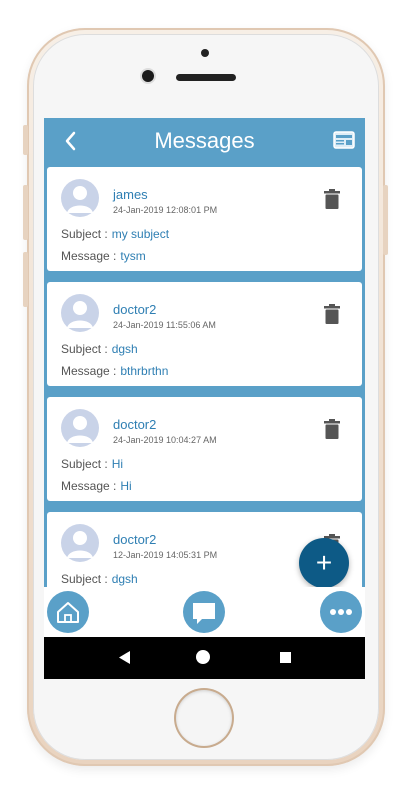  I want to click on message-timestamp: 24-Jan-2019 10:04:27 AM, so click(165, 440).